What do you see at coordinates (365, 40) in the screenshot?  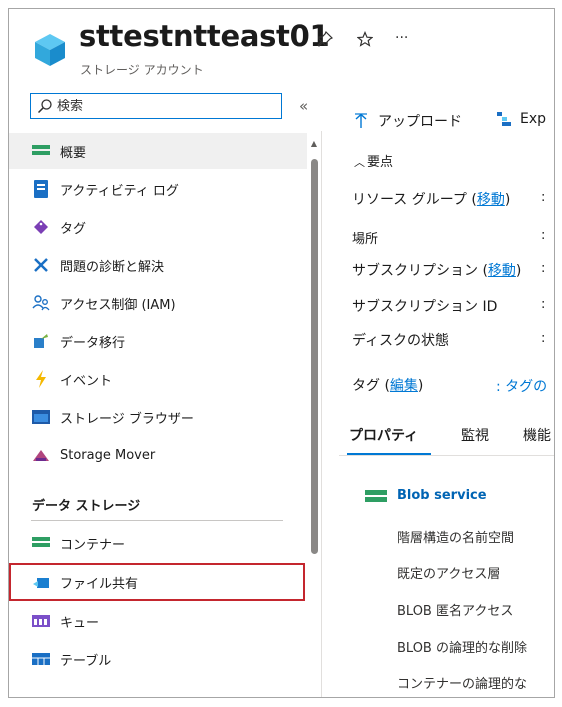 I see `star-icon` at bounding box center [365, 40].